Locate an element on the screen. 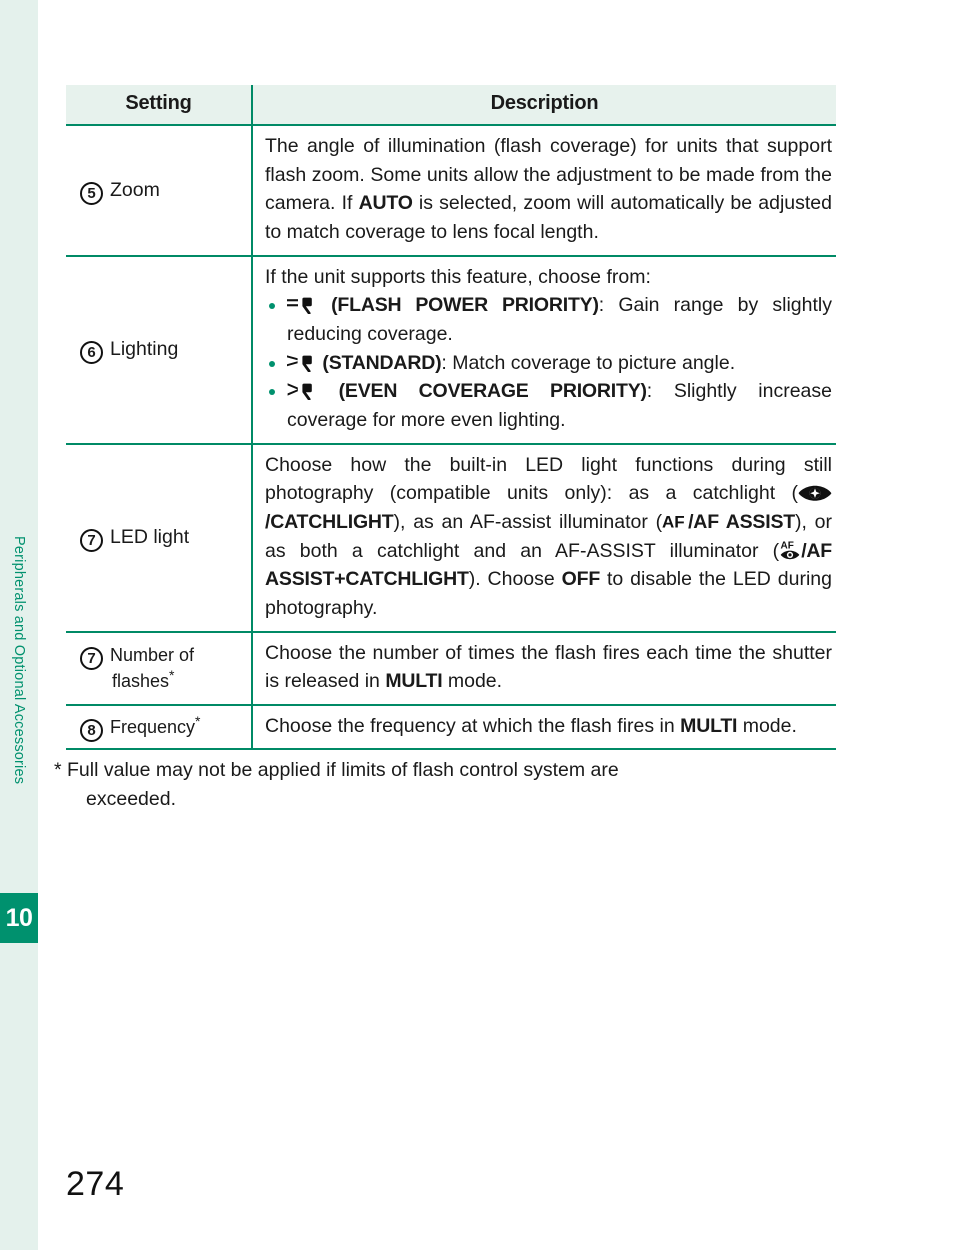 The image size is (954, 1250). led-seg2: ), as an AF-assist illuminator ( is located at coordinates (528, 521).